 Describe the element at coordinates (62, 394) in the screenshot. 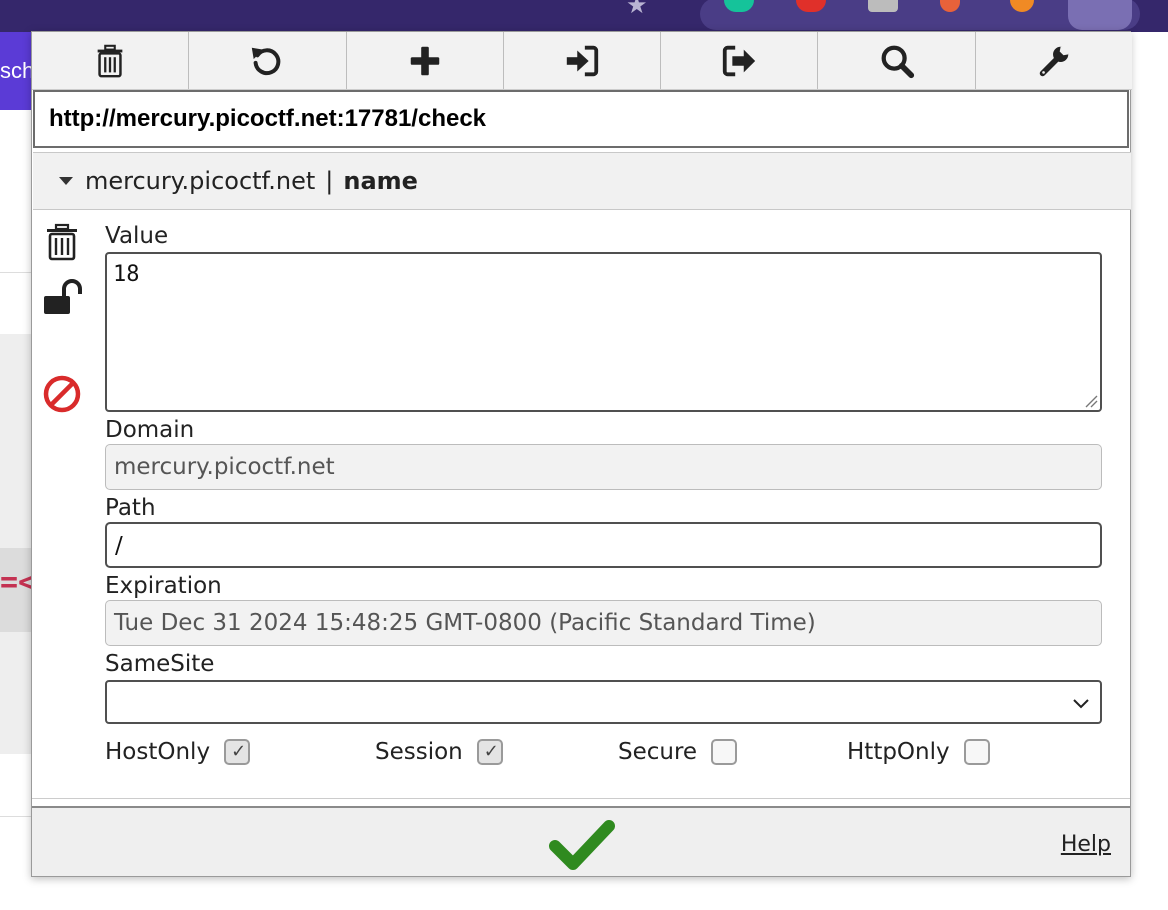

I see `block-icon` at that location.